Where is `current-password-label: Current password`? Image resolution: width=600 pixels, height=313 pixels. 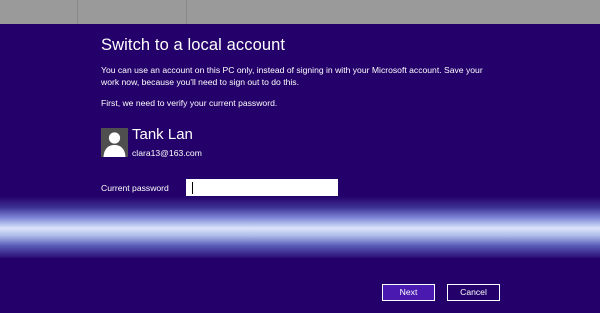 current-password-label: Current password is located at coordinates (135, 188).